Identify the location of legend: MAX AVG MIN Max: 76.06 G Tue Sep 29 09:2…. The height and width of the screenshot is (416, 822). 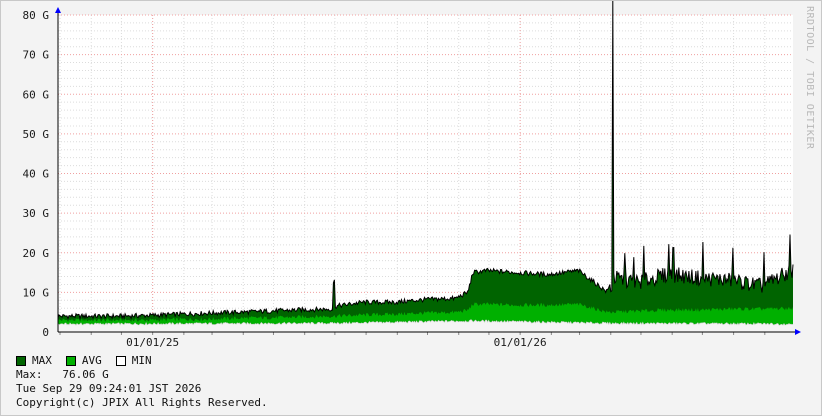
(142, 381).